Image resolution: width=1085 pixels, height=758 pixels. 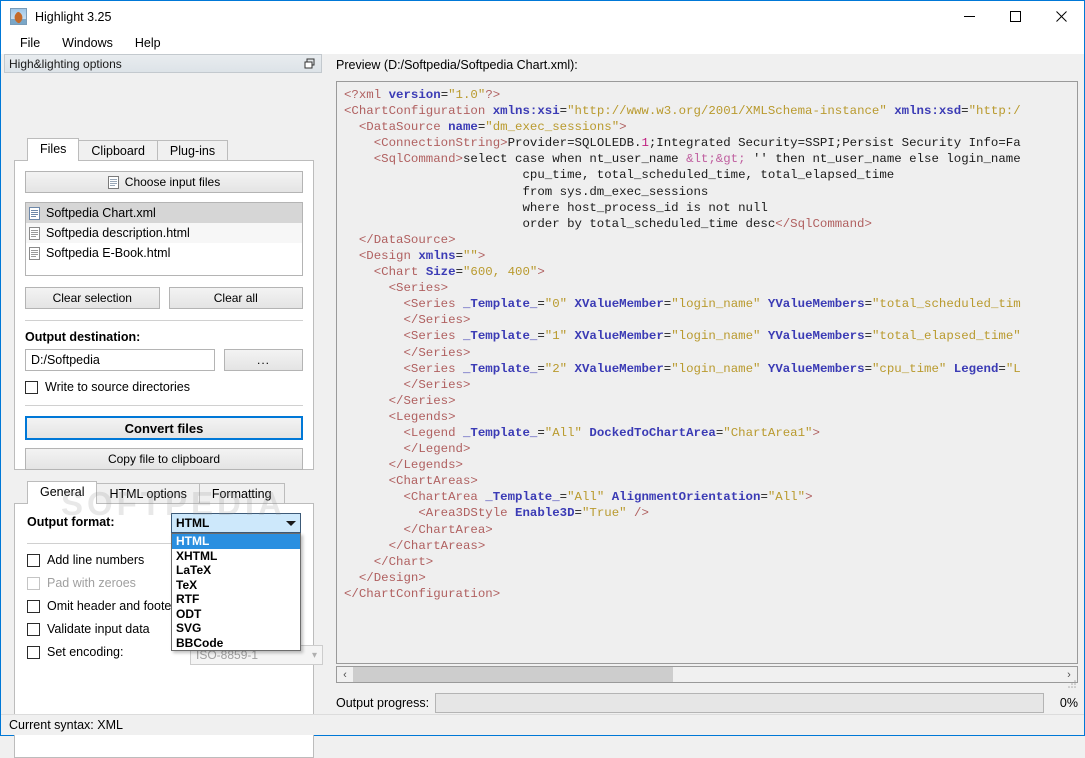 What do you see at coordinates (236, 570) in the screenshot?
I see `dropdown-option-latex: LaTeX` at bounding box center [236, 570].